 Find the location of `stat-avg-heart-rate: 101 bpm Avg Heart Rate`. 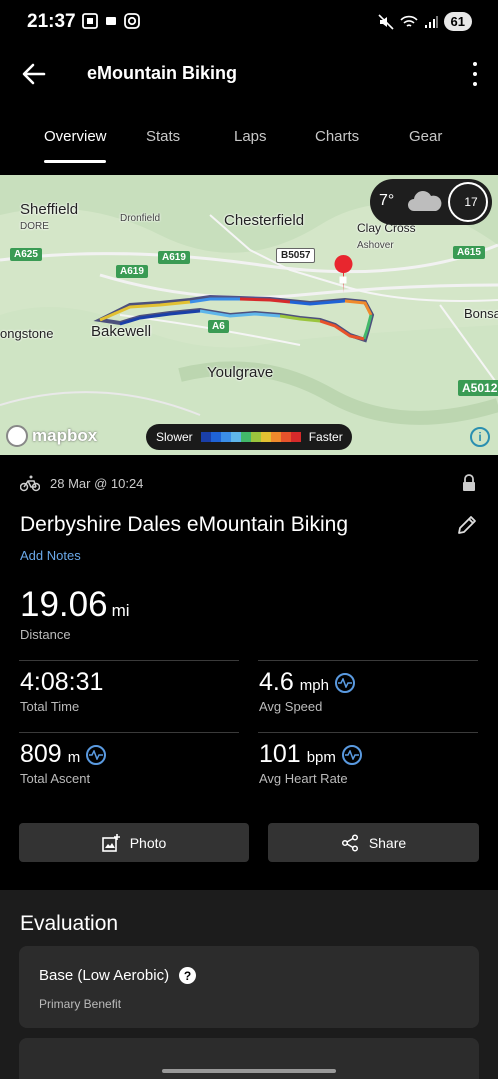

stat-avg-heart-rate: 101 bpm Avg Heart Rate is located at coordinates (310, 763).